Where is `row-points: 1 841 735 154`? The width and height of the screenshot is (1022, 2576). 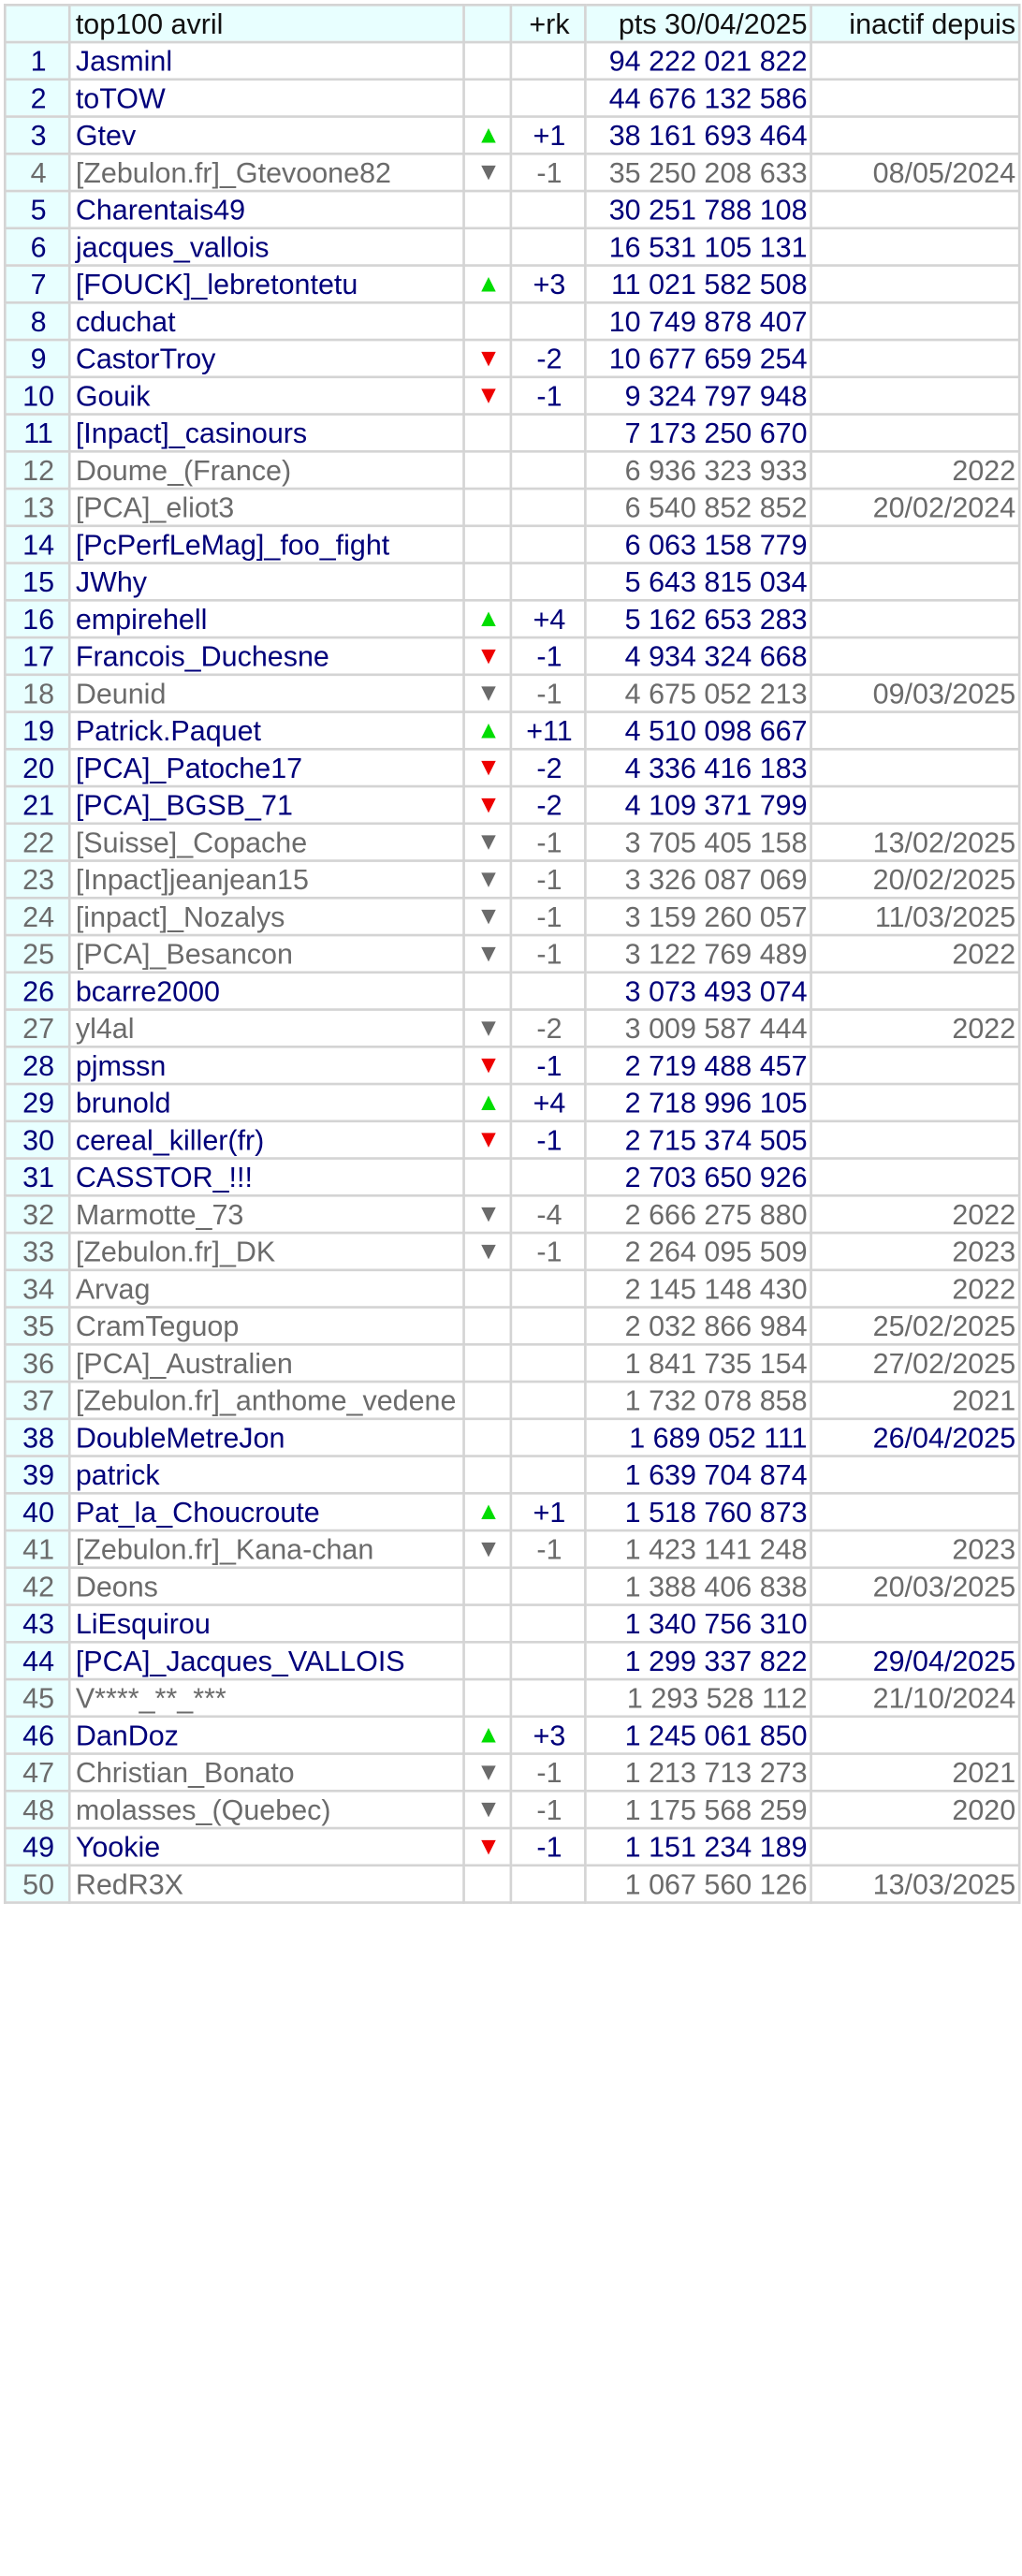
row-points: 1 841 735 154 is located at coordinates (698, 1362).